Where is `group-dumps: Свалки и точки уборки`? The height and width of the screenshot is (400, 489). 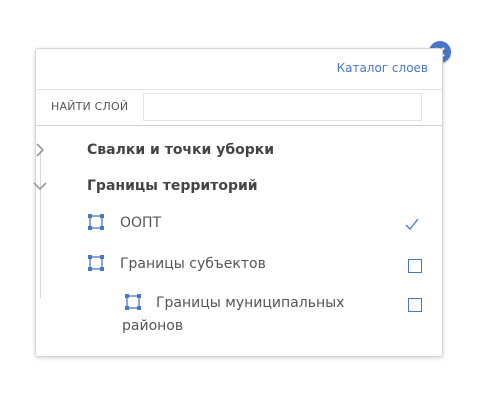 group-dumps: Свалки и точки уборки is located at coordinates (152, 150).